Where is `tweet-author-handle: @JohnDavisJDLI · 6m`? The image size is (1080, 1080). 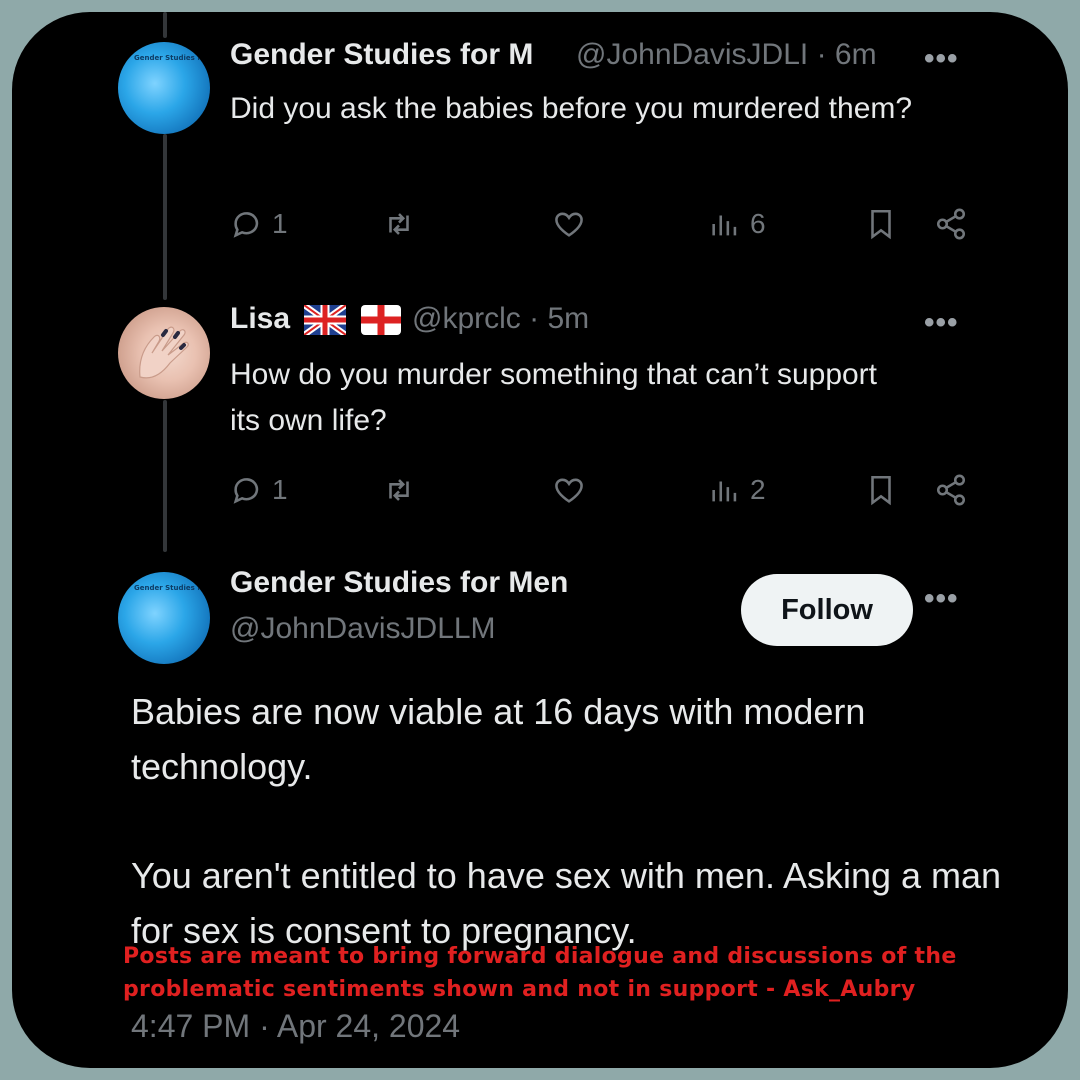
tweet-author-handle: @JohnDavisJDLI · 6m is located at coordinates (726, 55).